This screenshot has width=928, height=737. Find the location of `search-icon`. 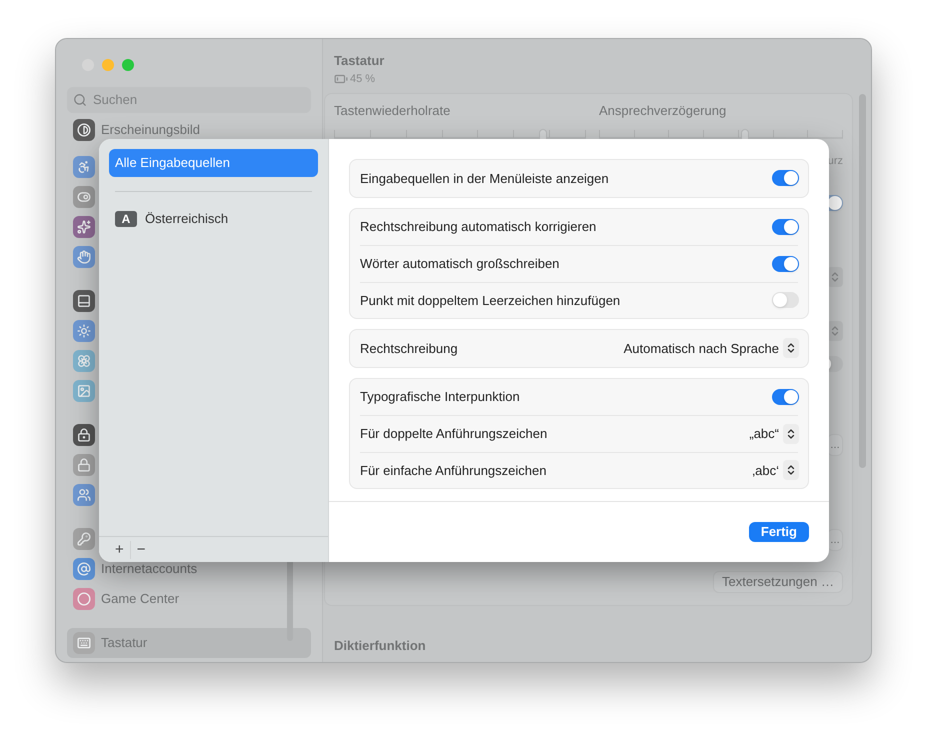

search-icon is located at coordinates (80, 100).